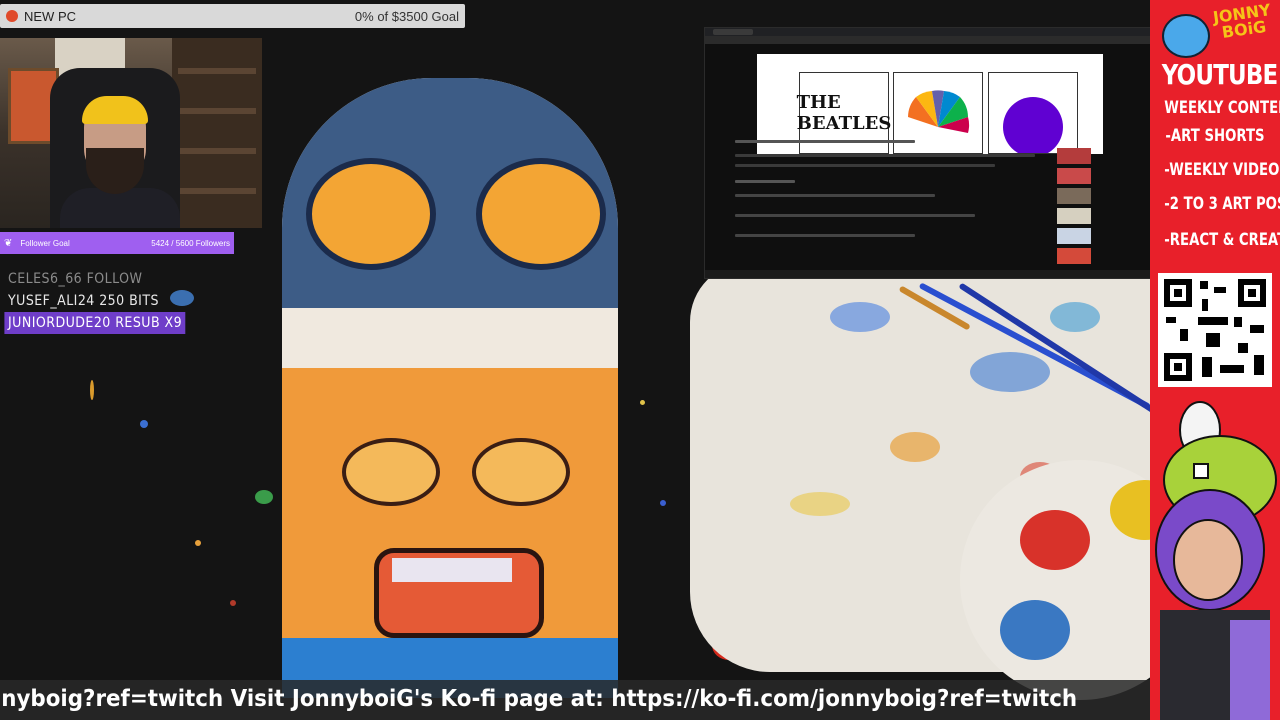 The width and height of the screenshot is (1280, 720). I want to click on goal-progress-text: 0% of $3500 Goal, so click(406, 16).